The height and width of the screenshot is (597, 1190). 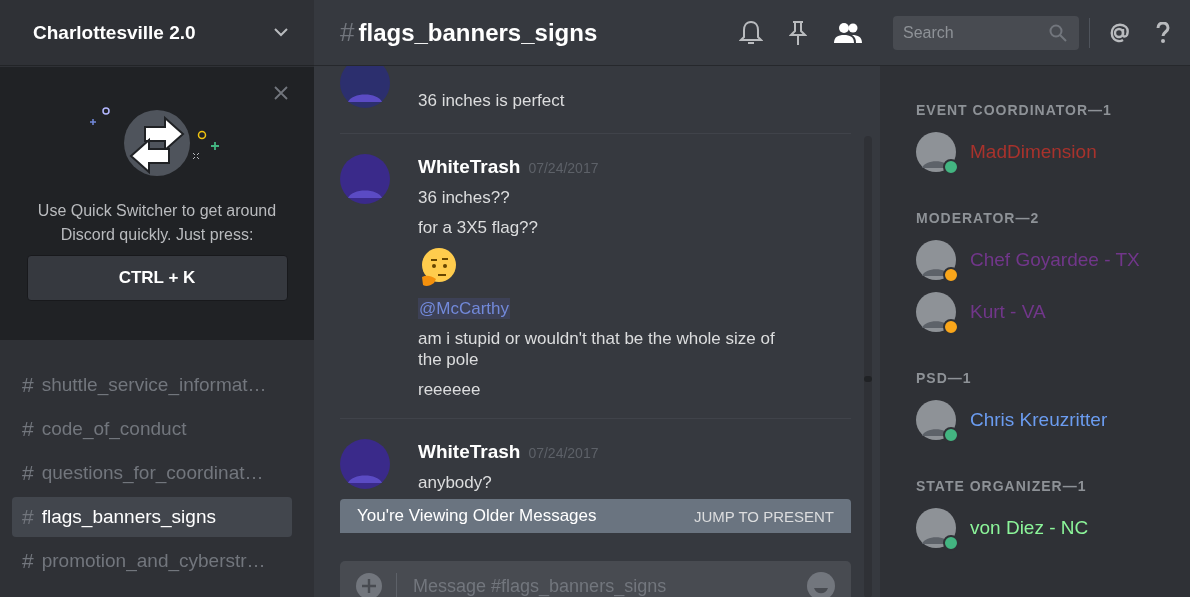 What do you see at coordinates (464, 308) in the screenshot?
I see `user-mention: @McCarthy` at bounding box center [464, 308].